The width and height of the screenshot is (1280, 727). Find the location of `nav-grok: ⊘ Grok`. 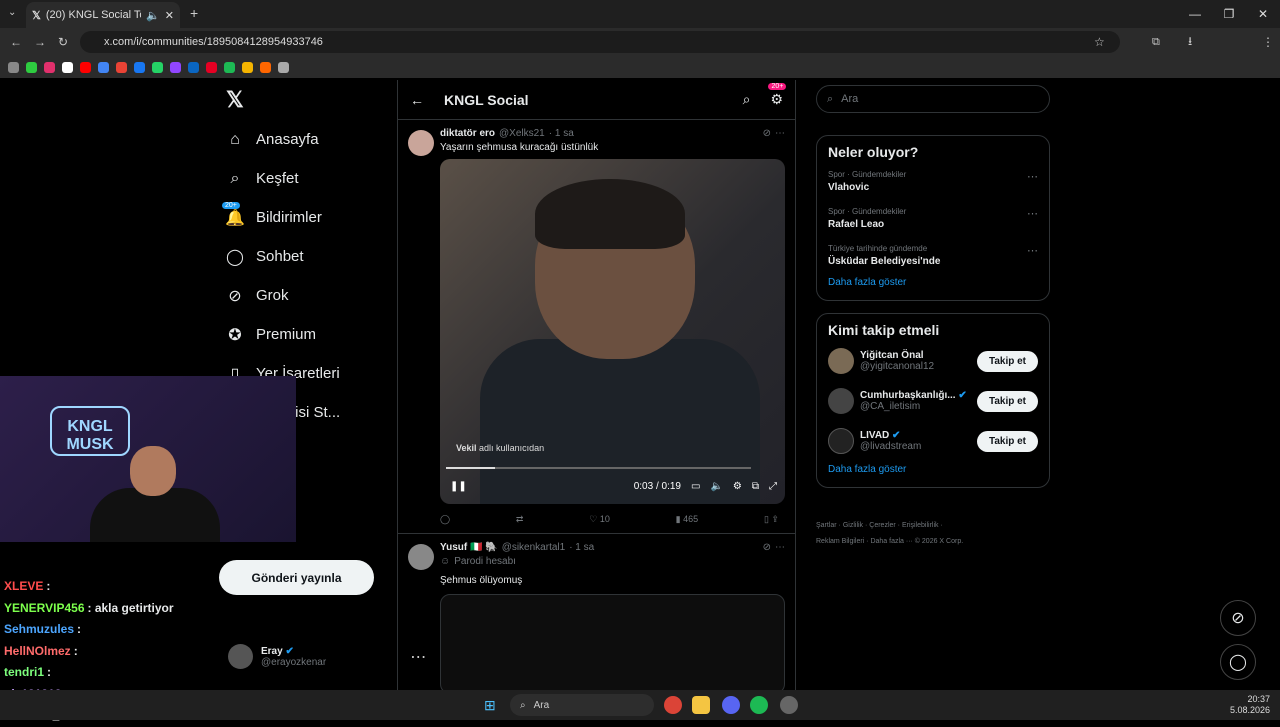

nav-grok: ⊘ Grok is located at coordinates (307, 295).